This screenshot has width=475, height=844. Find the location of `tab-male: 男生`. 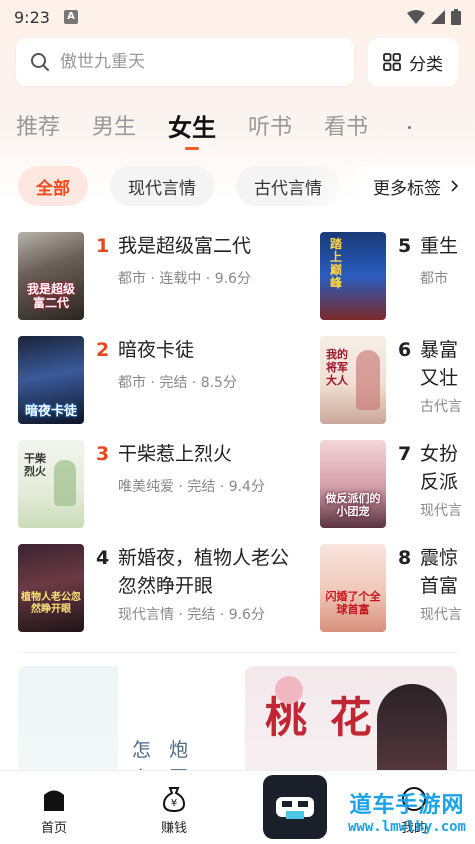

tab-male: 男生 is located at coordinates (114, 125).